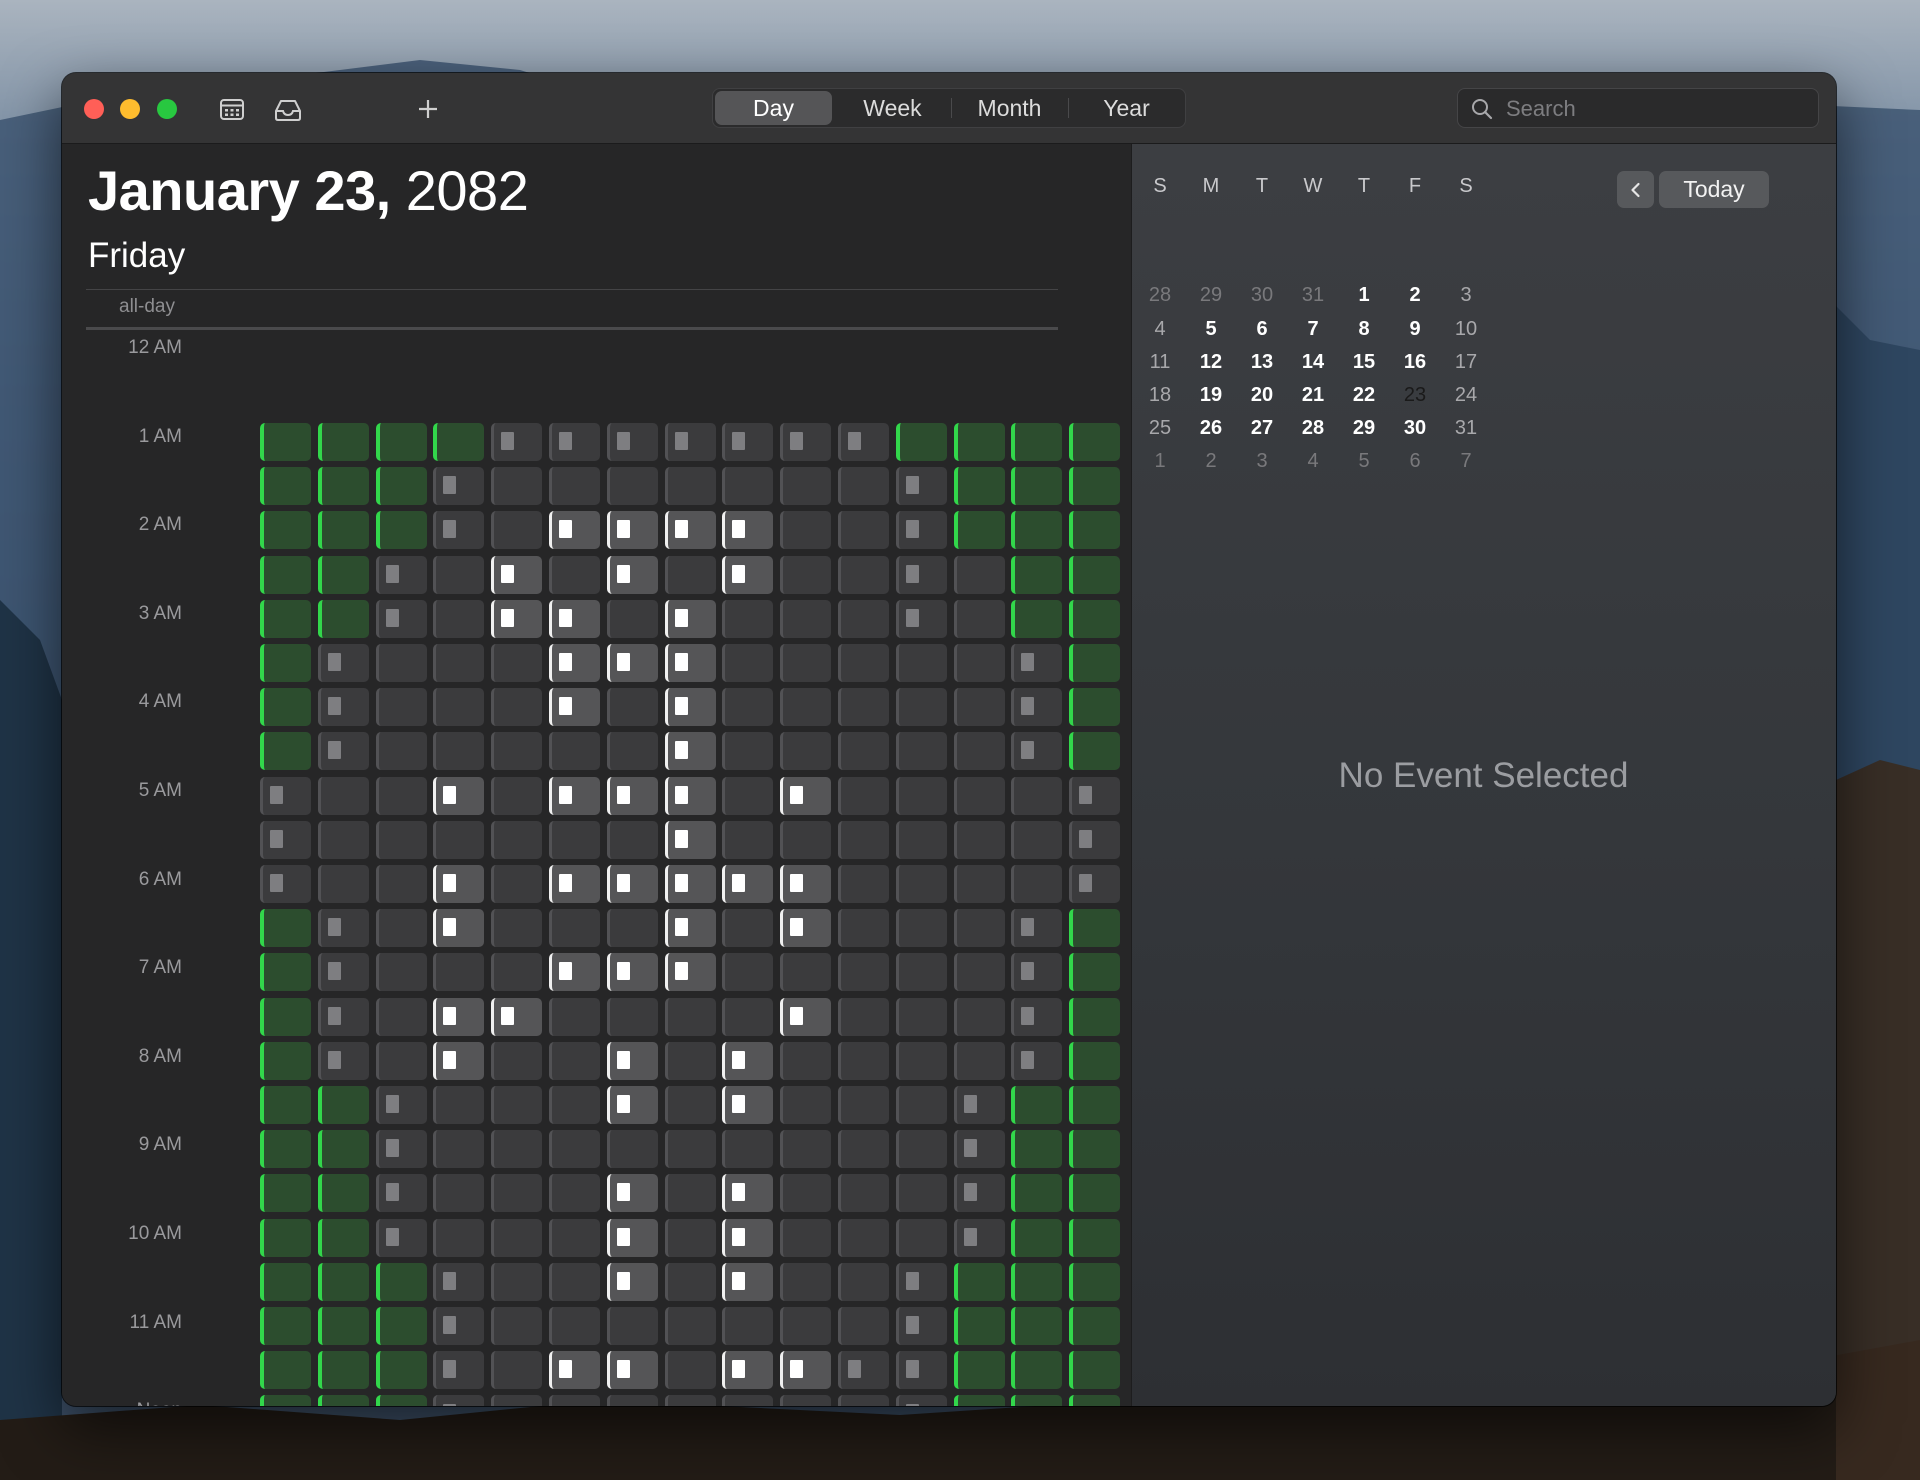 The width and height of the screenshot is (1920, 1480). I want to click on mini-calendar-day: 22, so click(1364, 395).